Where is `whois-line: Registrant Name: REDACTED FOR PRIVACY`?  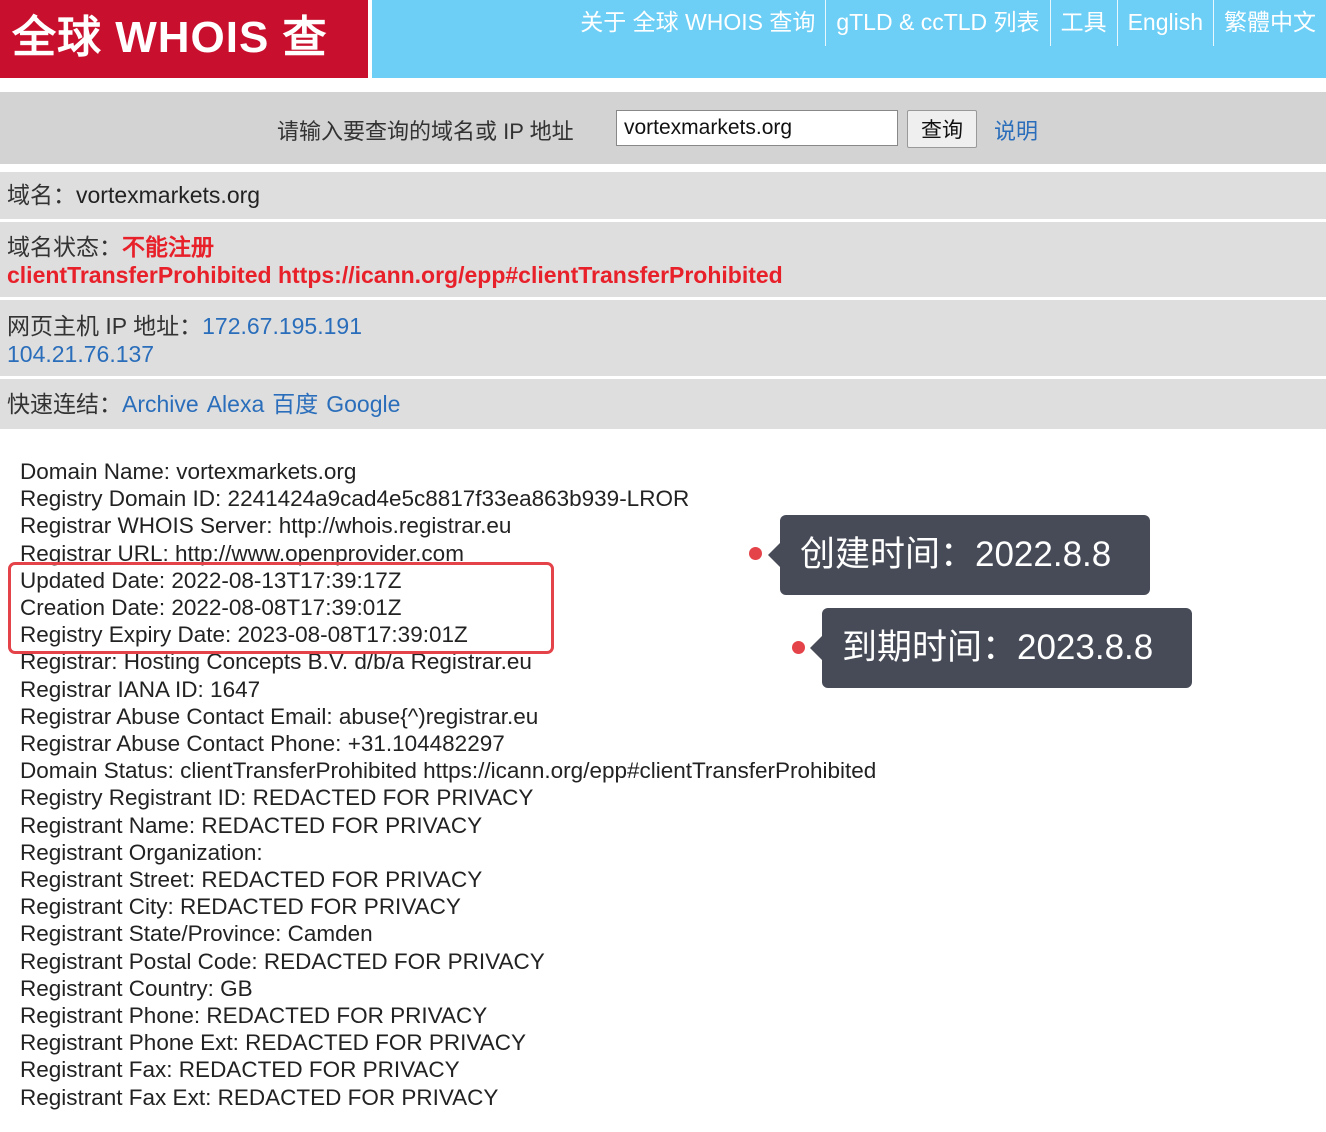
whois-line: Registrant Name: REDACTED FOR PRIVACY is located at coordinates (251, 825).